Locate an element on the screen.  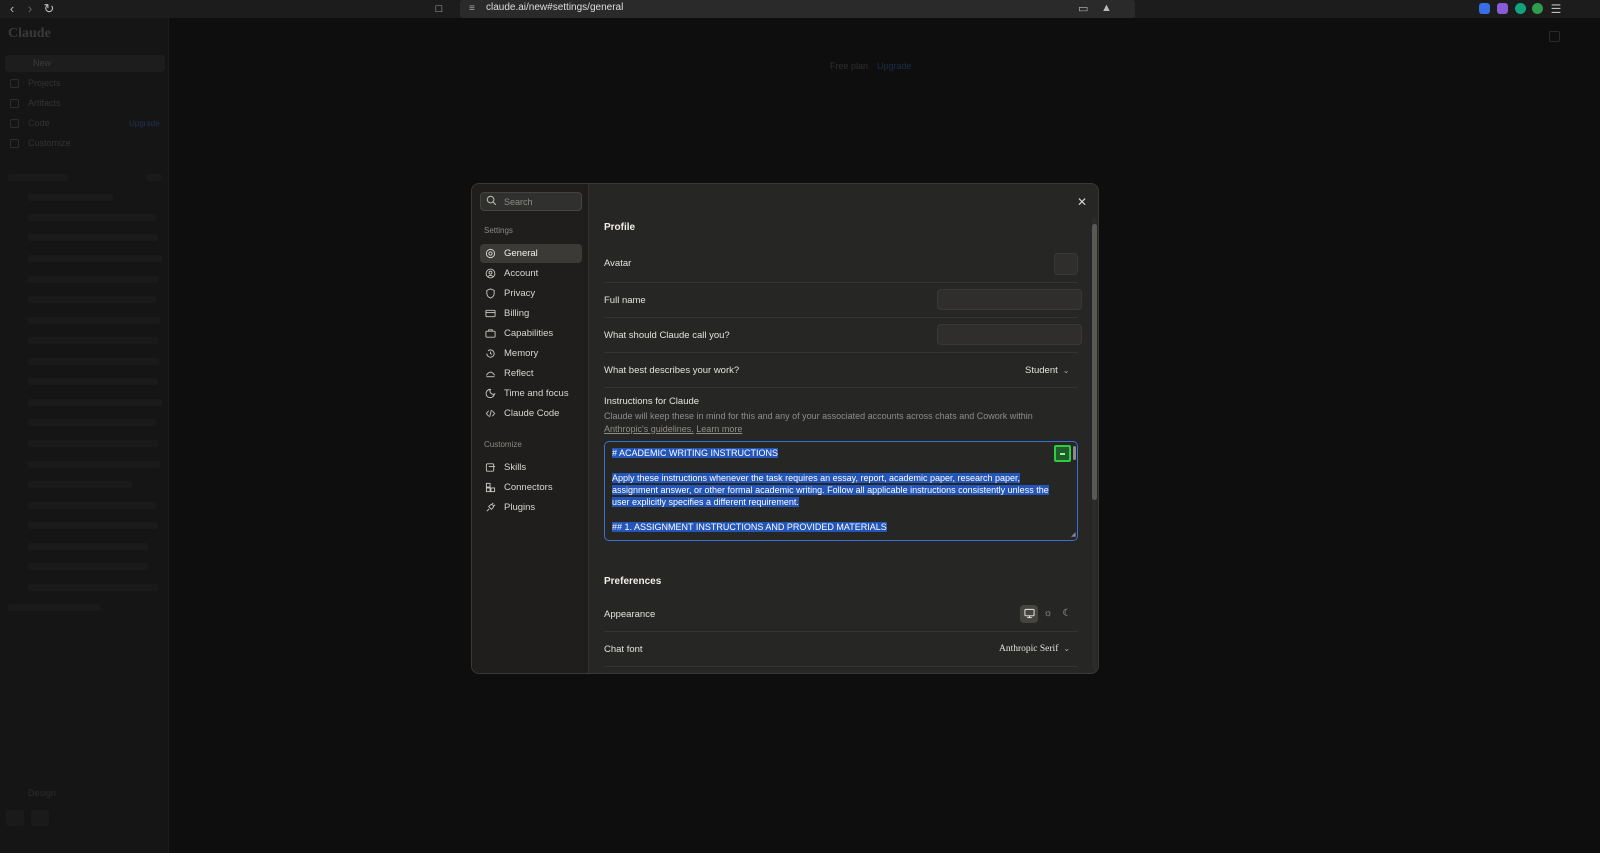
full-name-field is located at coordinates (1009, 299).